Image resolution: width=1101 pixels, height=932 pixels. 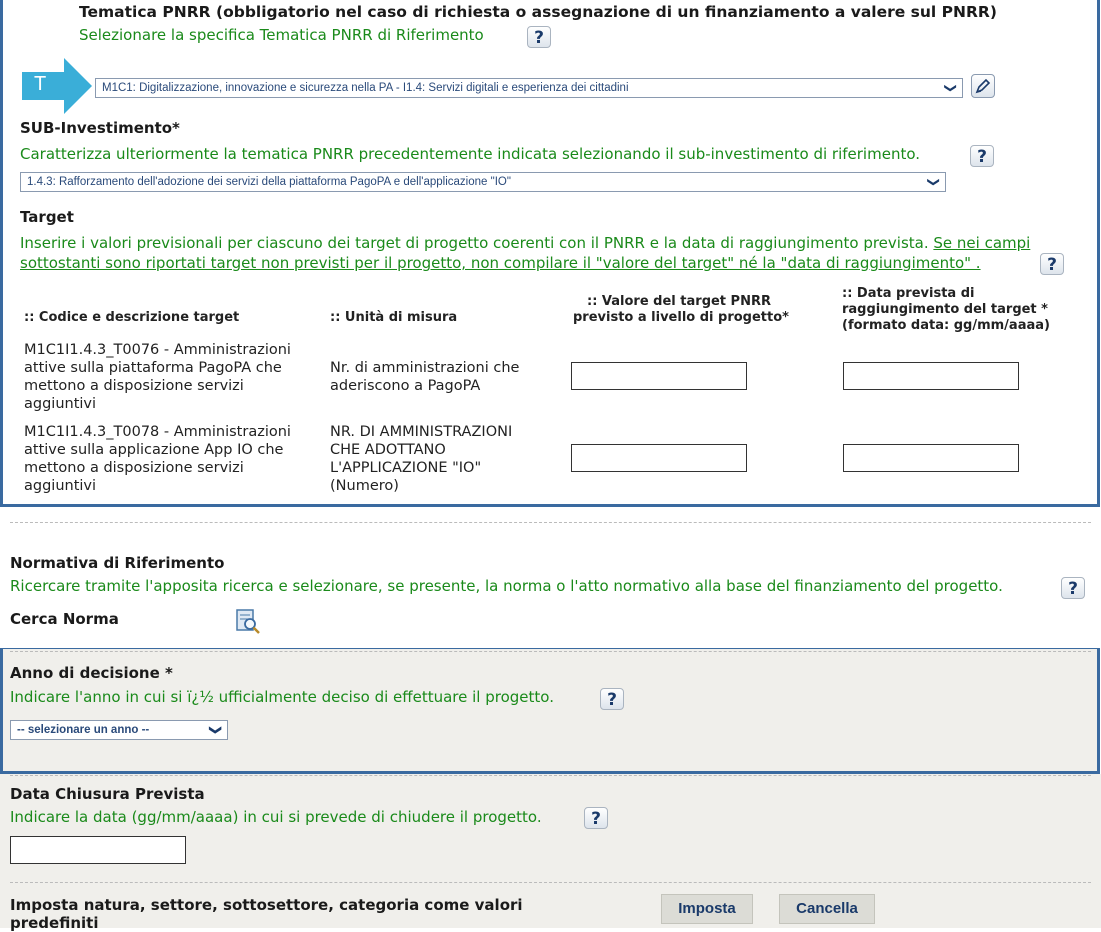 What do you see at coordinates (659, 376) in the screenshot?
I see `row1-valore-input` at bounding box center [659, 376].